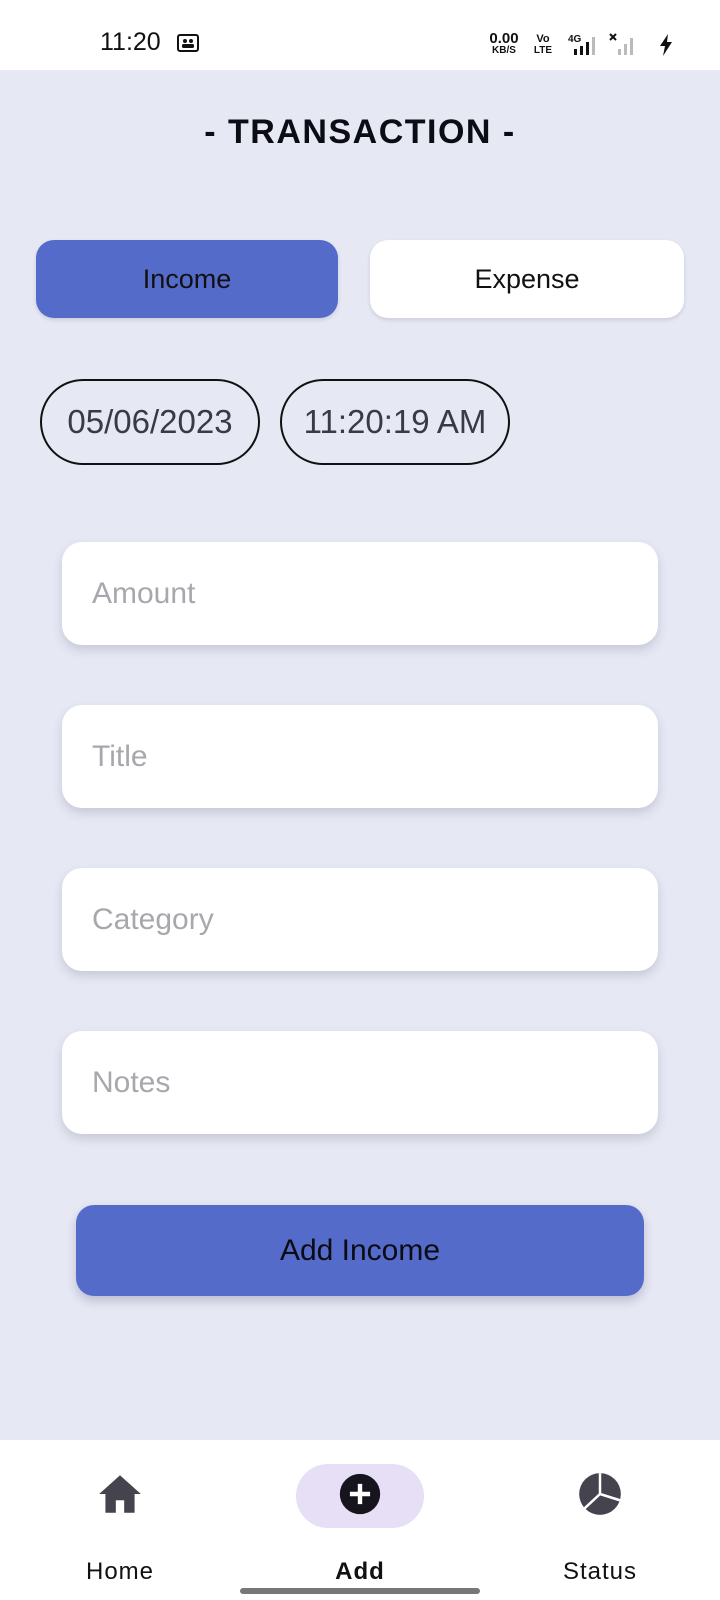  Describe the element at coordinates (360, 756) in the screenshot. I see `title-input` at that location.